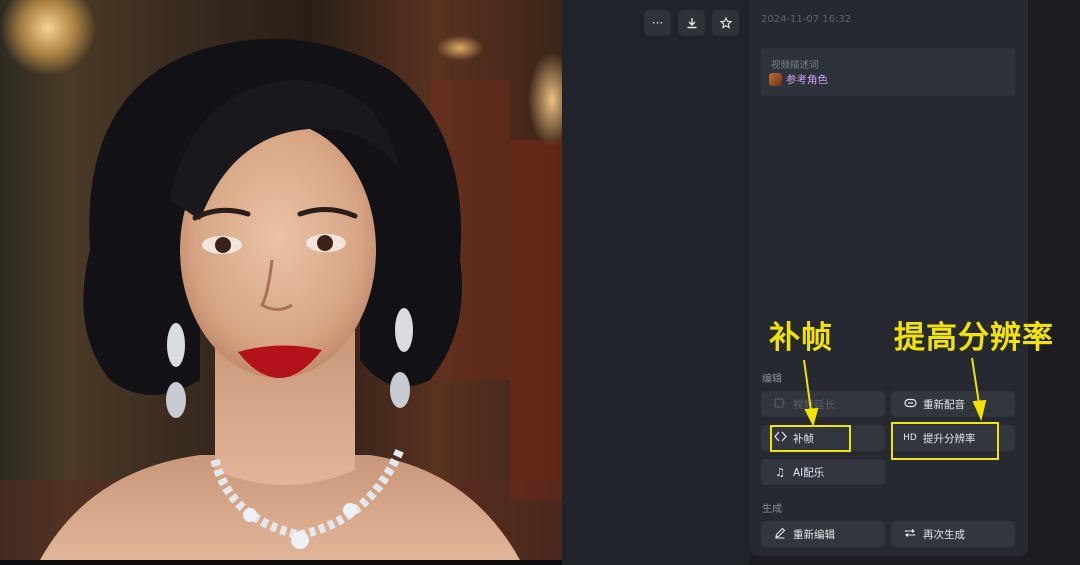 This screenshot has height=565, width=1080. I want to click on description-card: 视频描述词 参考角色, so click(888, 72).